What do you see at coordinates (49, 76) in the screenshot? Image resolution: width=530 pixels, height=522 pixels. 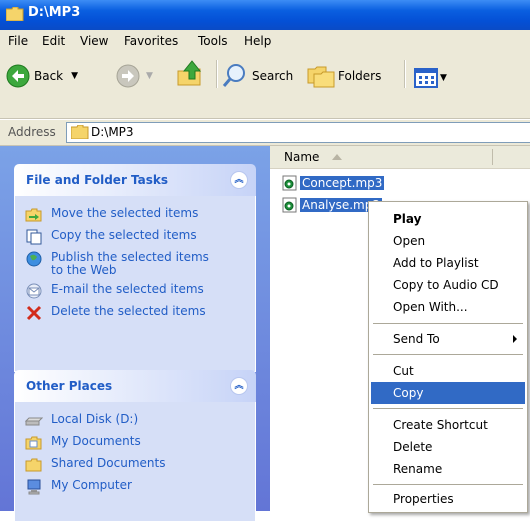 I see `back-label: Back` at bounding box center [49, 76].